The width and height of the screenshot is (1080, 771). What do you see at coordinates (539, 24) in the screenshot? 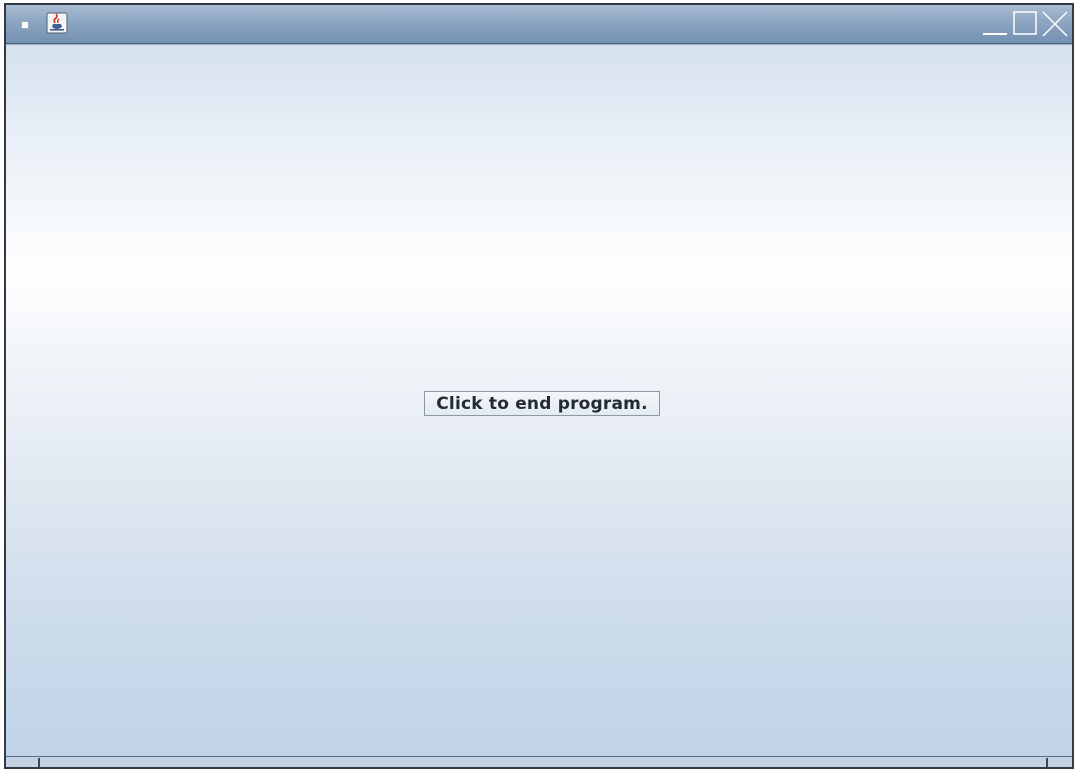
I see `title-bar` at bounding box center [539, 24].